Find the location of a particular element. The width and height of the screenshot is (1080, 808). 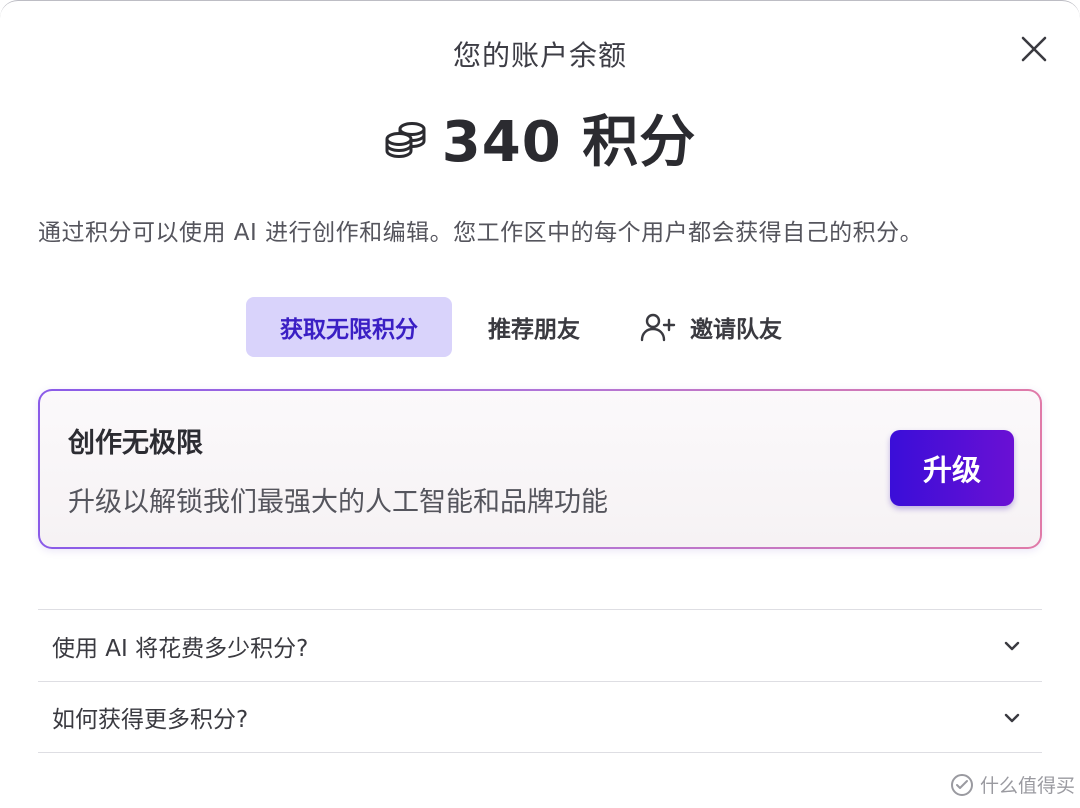

watermark-text: 什么值得买 is located at coordinates (1028, 786).